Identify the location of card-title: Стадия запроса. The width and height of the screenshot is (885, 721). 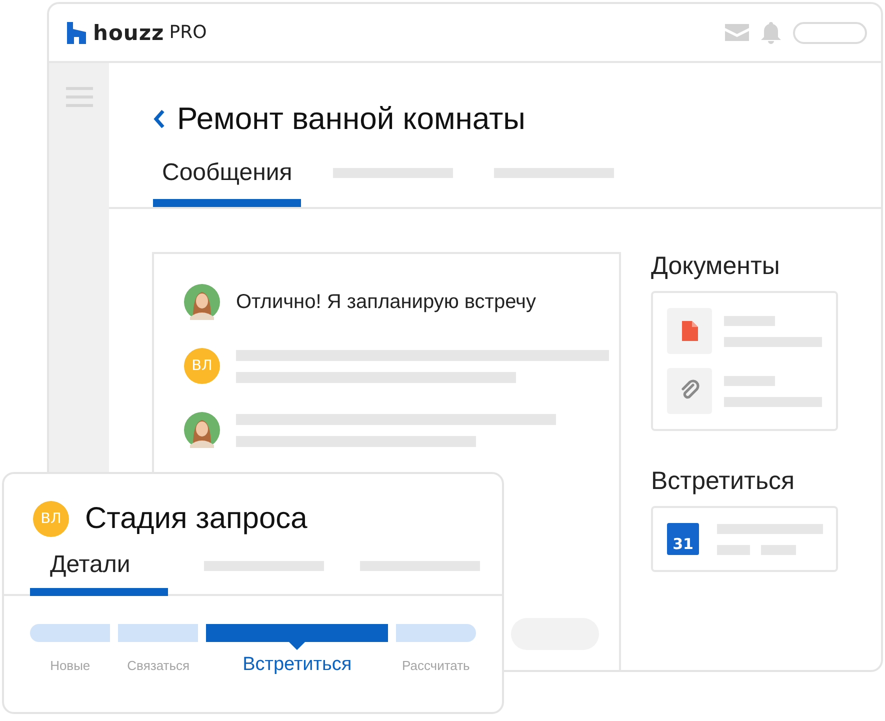
(196, 519).